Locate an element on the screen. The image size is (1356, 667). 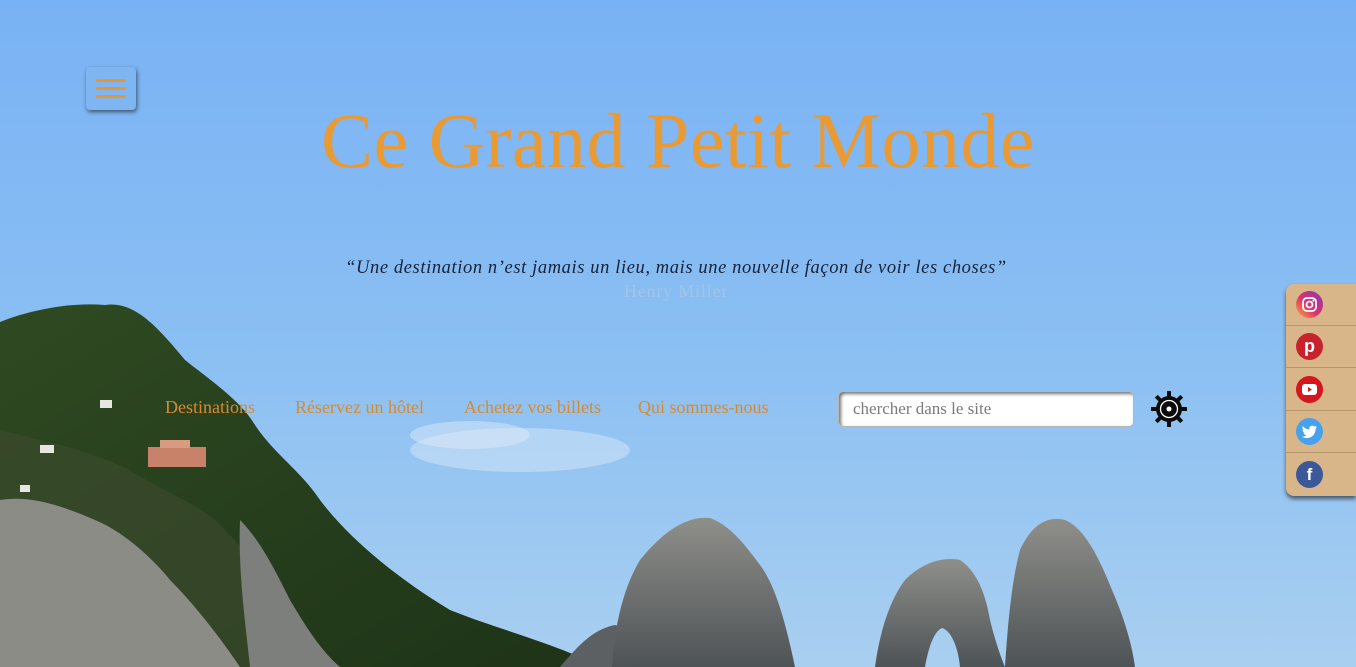
social-item-instagram is located at coordinates (1321, 305).